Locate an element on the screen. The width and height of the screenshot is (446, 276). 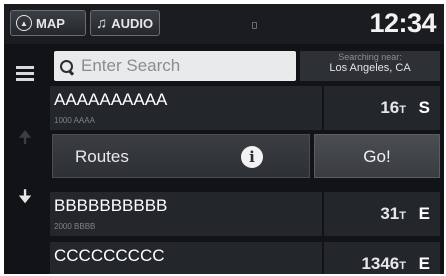
map-label: MAP is located at coordinates (50, 23).